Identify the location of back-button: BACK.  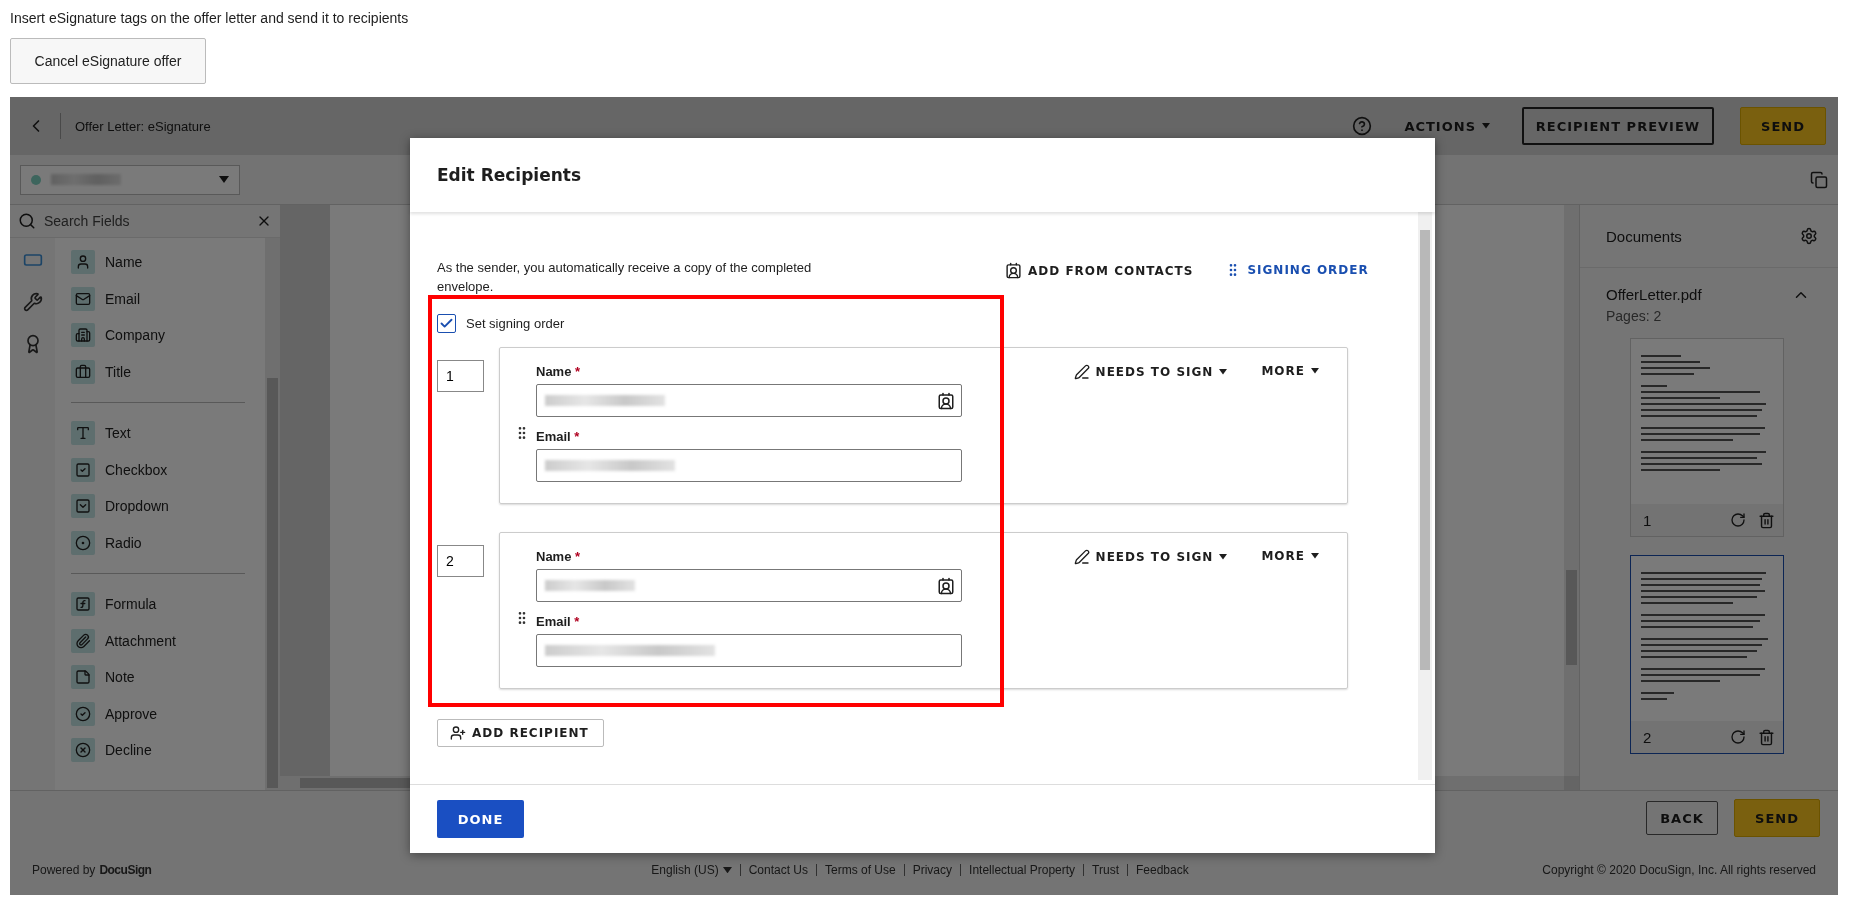
(1682, 818).